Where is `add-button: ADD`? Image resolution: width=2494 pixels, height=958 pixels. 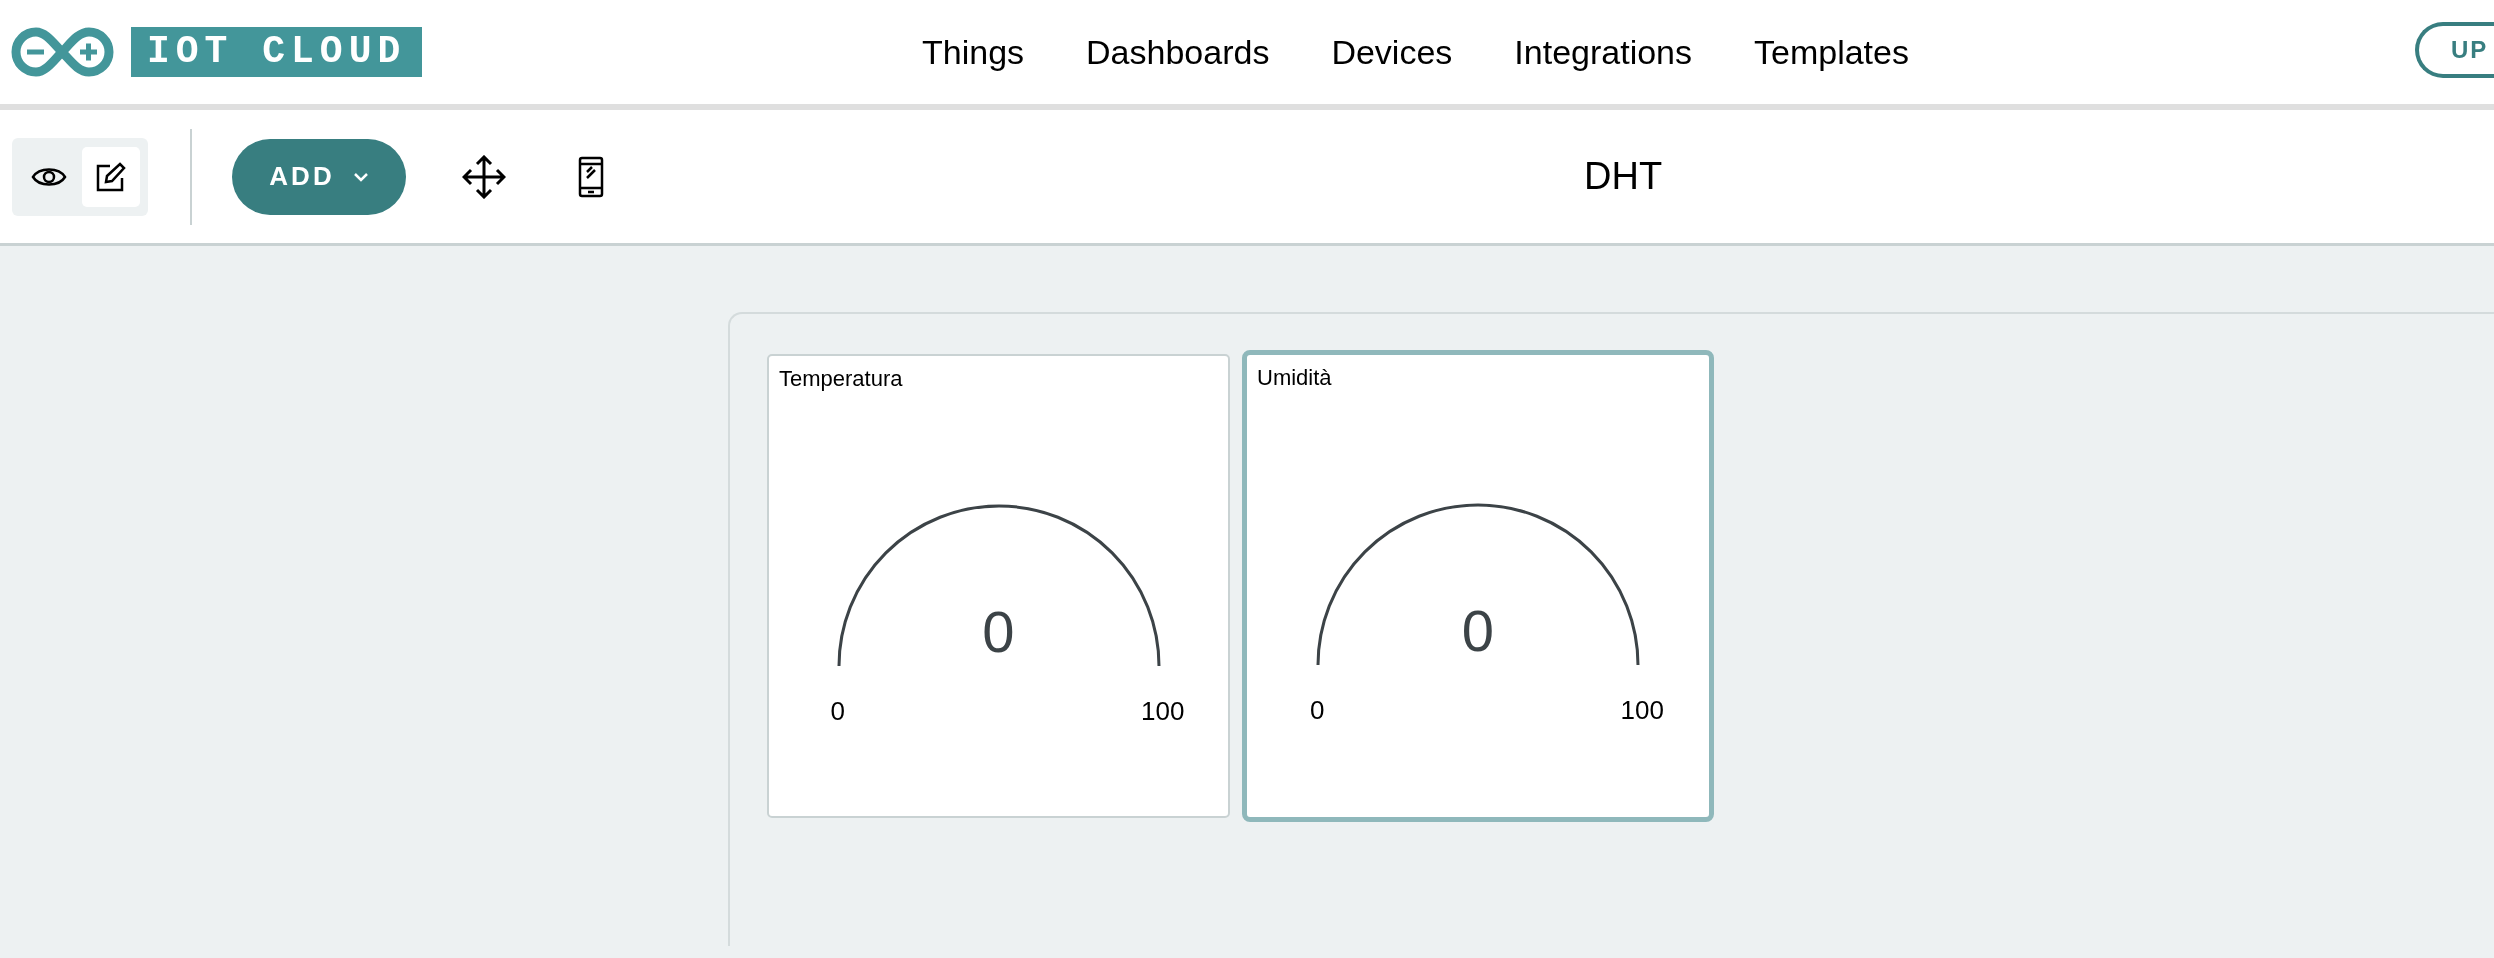 add-button: ADD is located at coordinates (319, 176).